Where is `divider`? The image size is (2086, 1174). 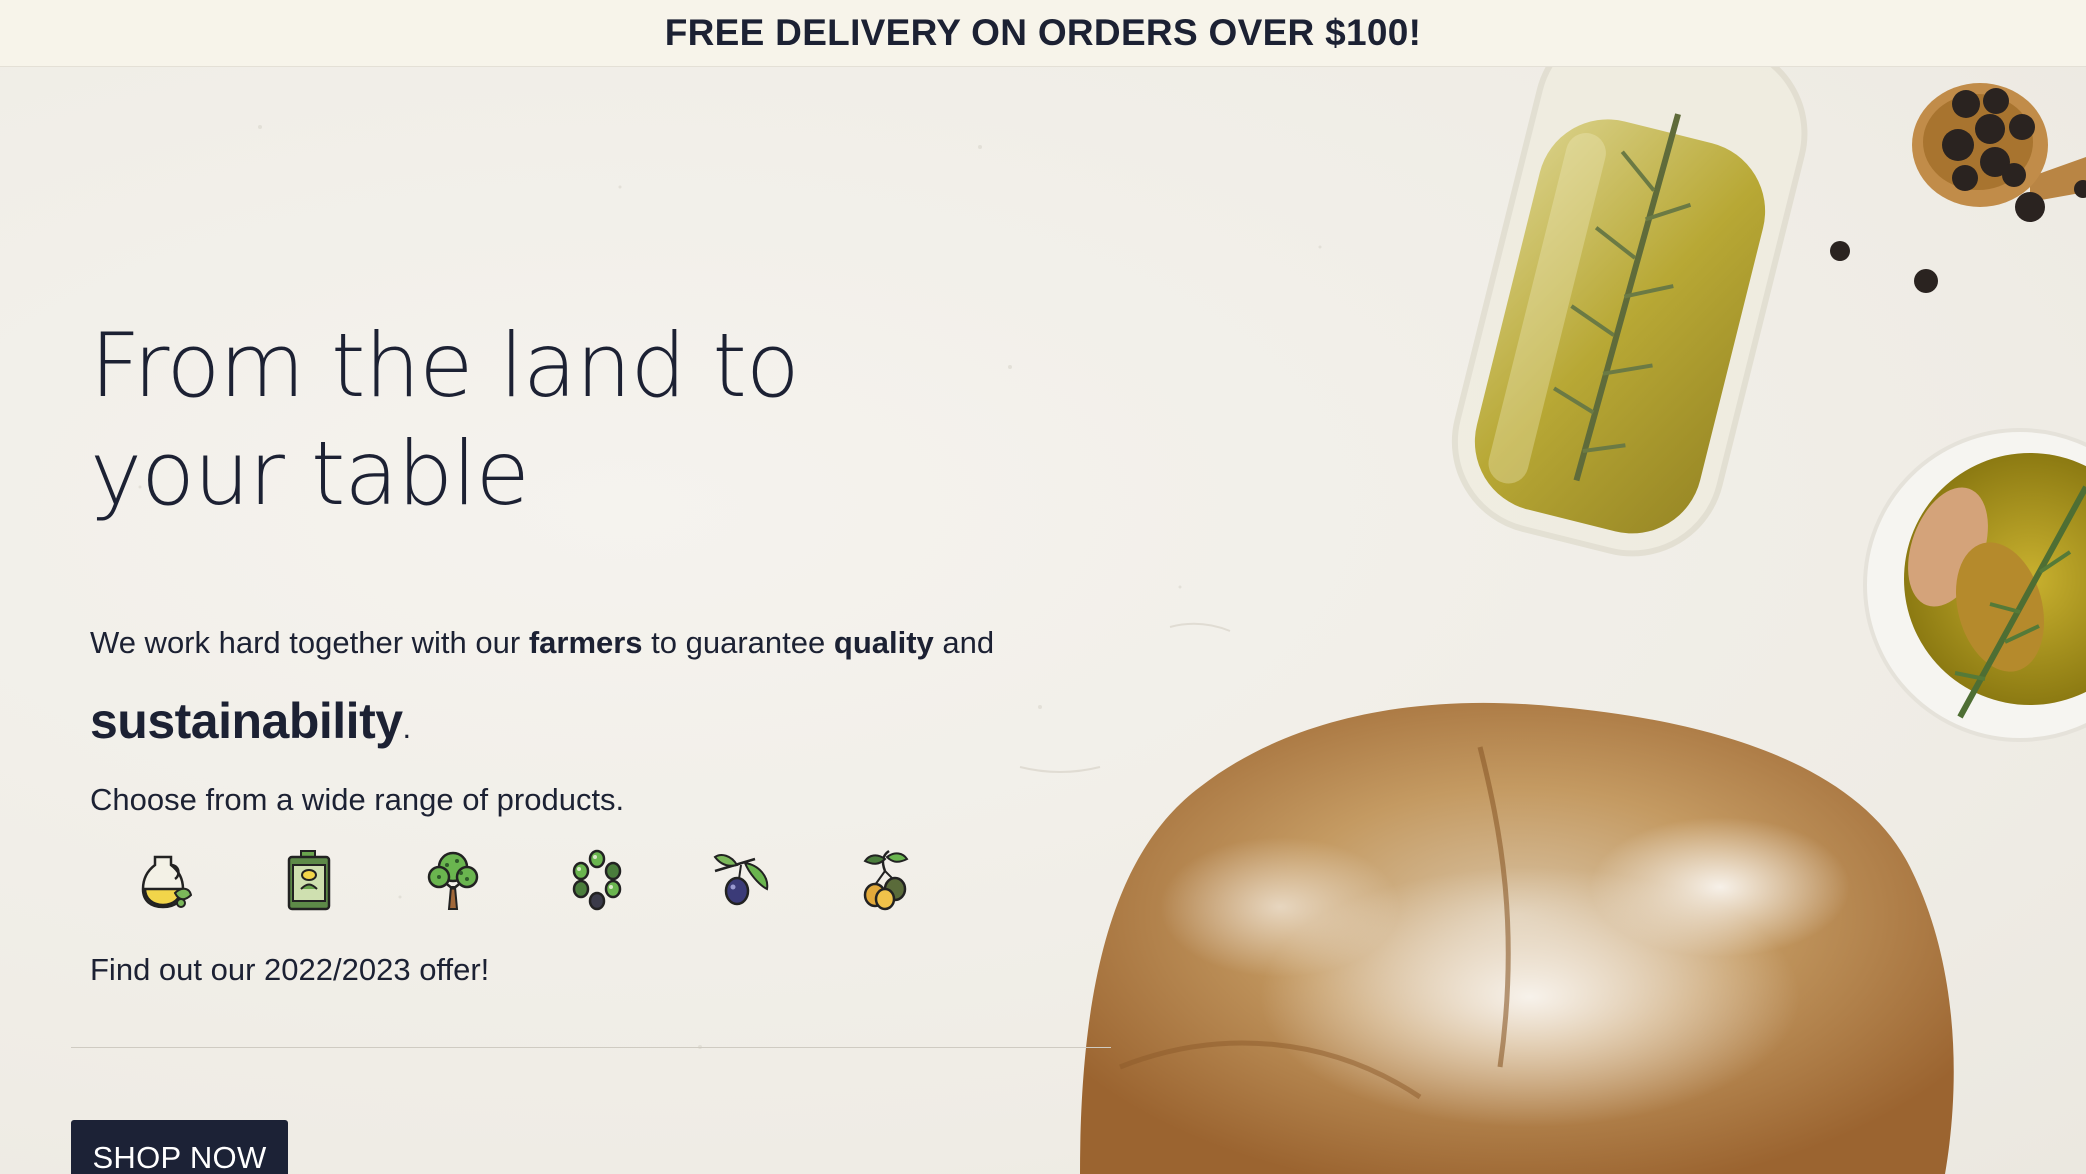
divider is located at coordinates (591, 1047).